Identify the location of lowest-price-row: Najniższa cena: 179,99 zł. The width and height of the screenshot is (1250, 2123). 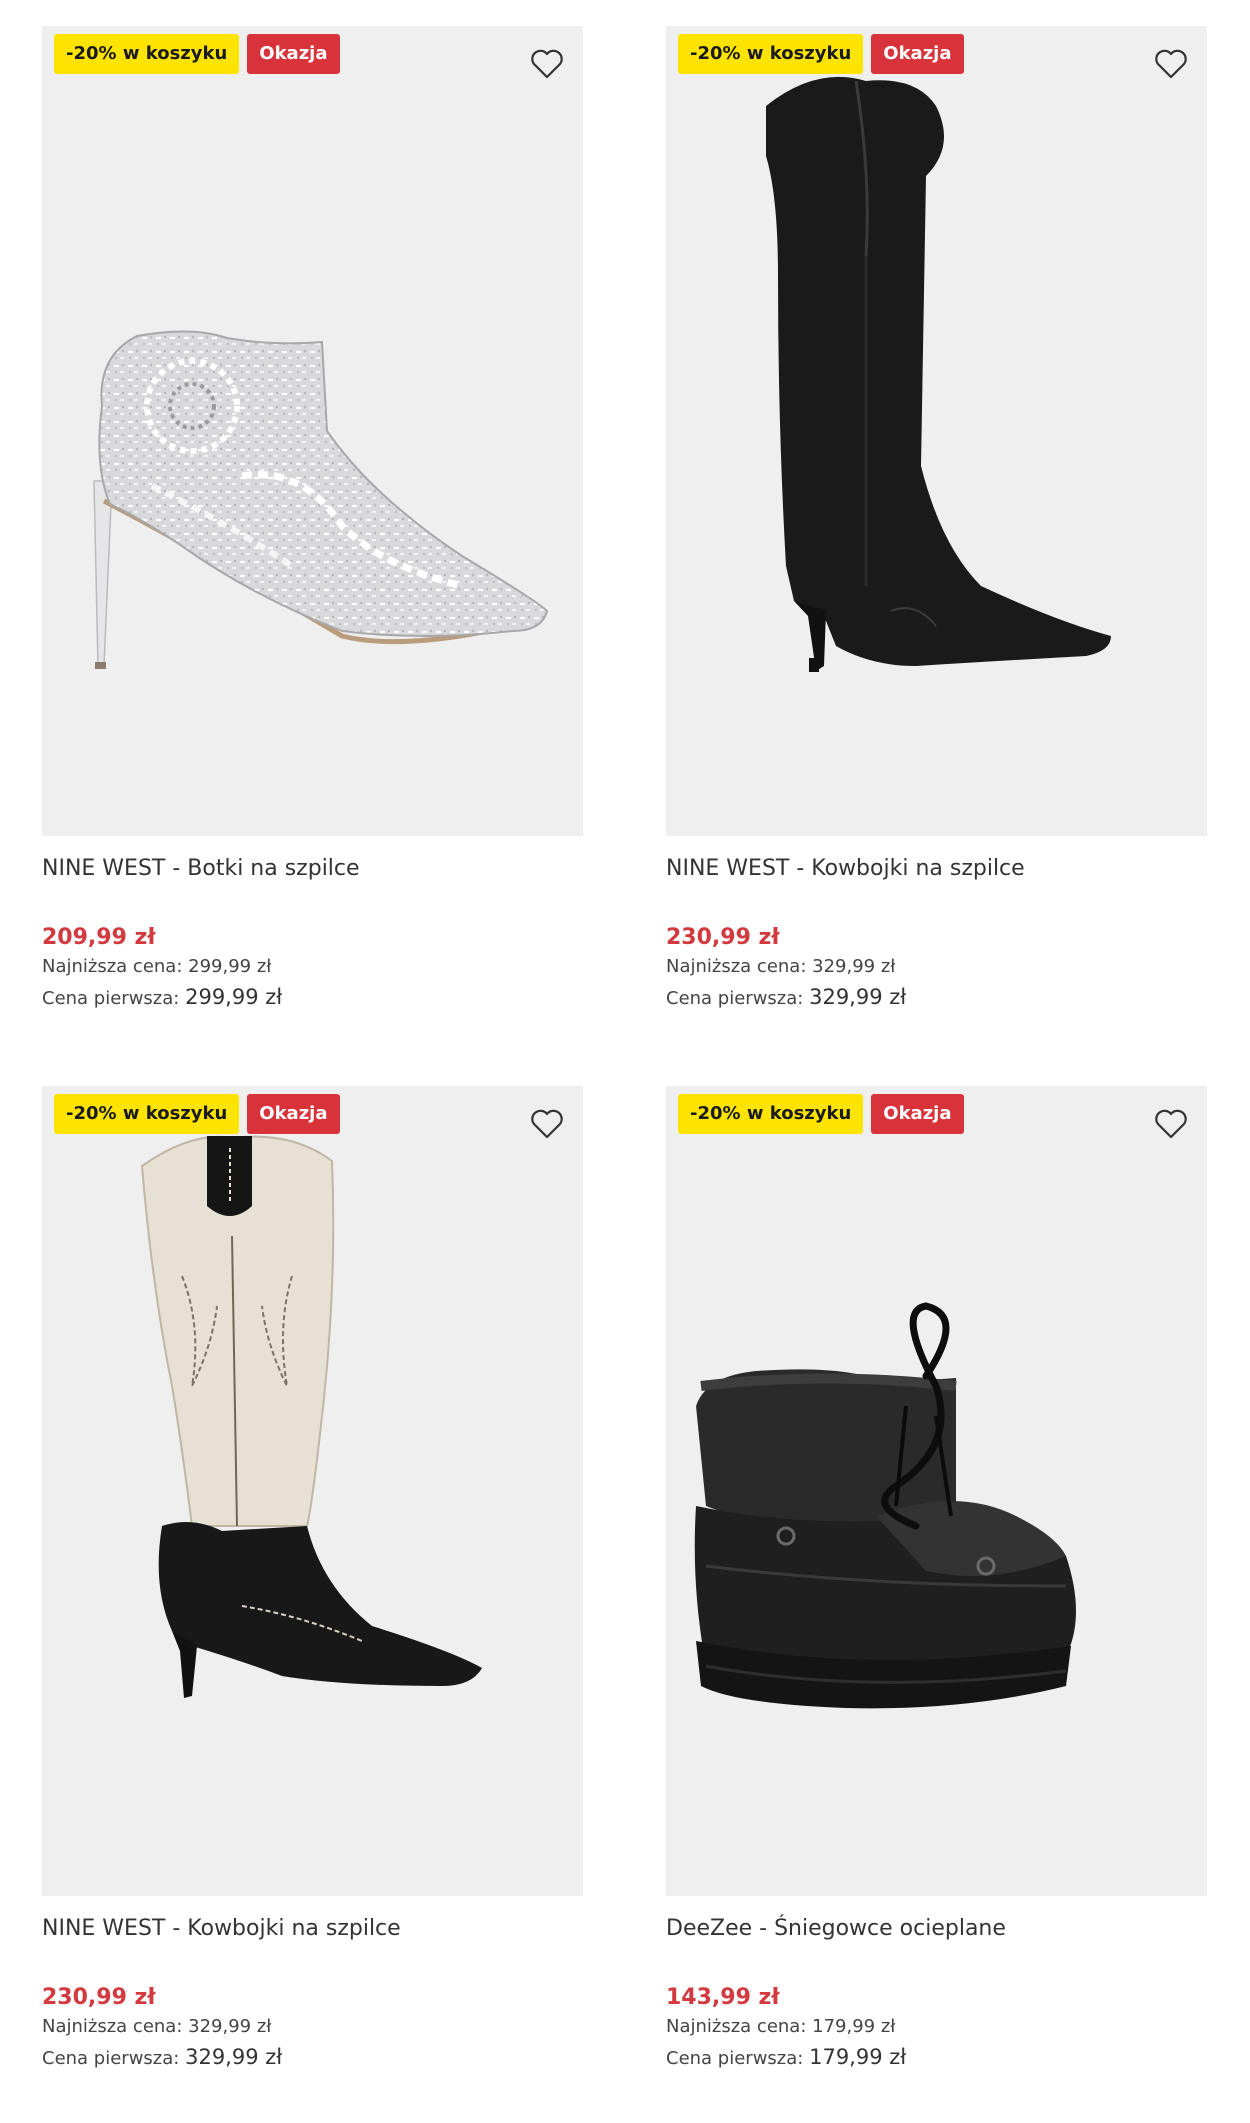
(936, 2027).